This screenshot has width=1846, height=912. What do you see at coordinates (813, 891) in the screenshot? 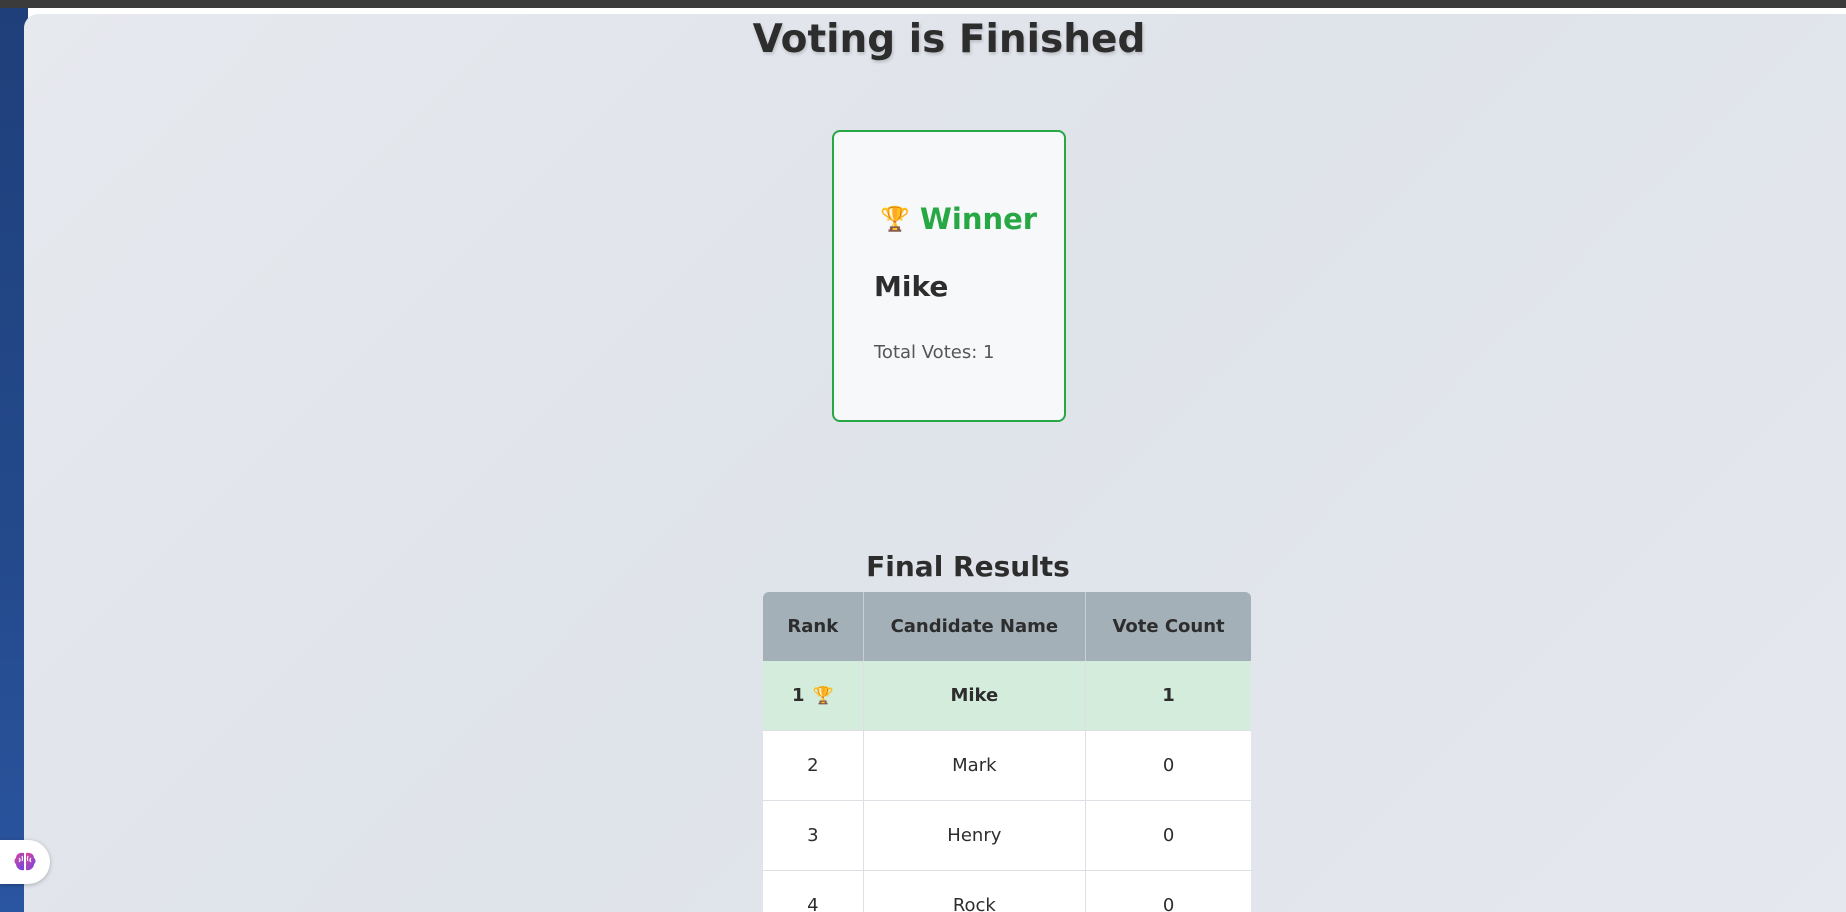
I see `rank-cell: 4` at bounding box center [813, 891].